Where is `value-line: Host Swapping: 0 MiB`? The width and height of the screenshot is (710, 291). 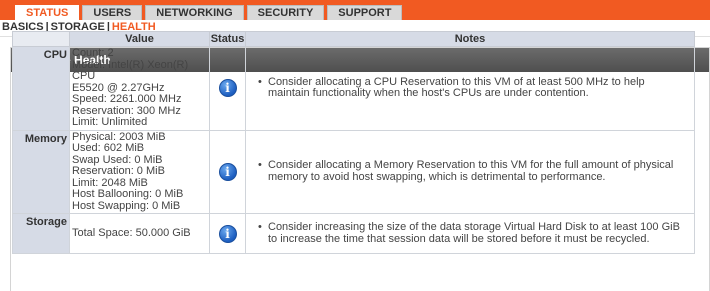
value-line: Host Swapping: 0 MiB is located at coordinates (126, 205).